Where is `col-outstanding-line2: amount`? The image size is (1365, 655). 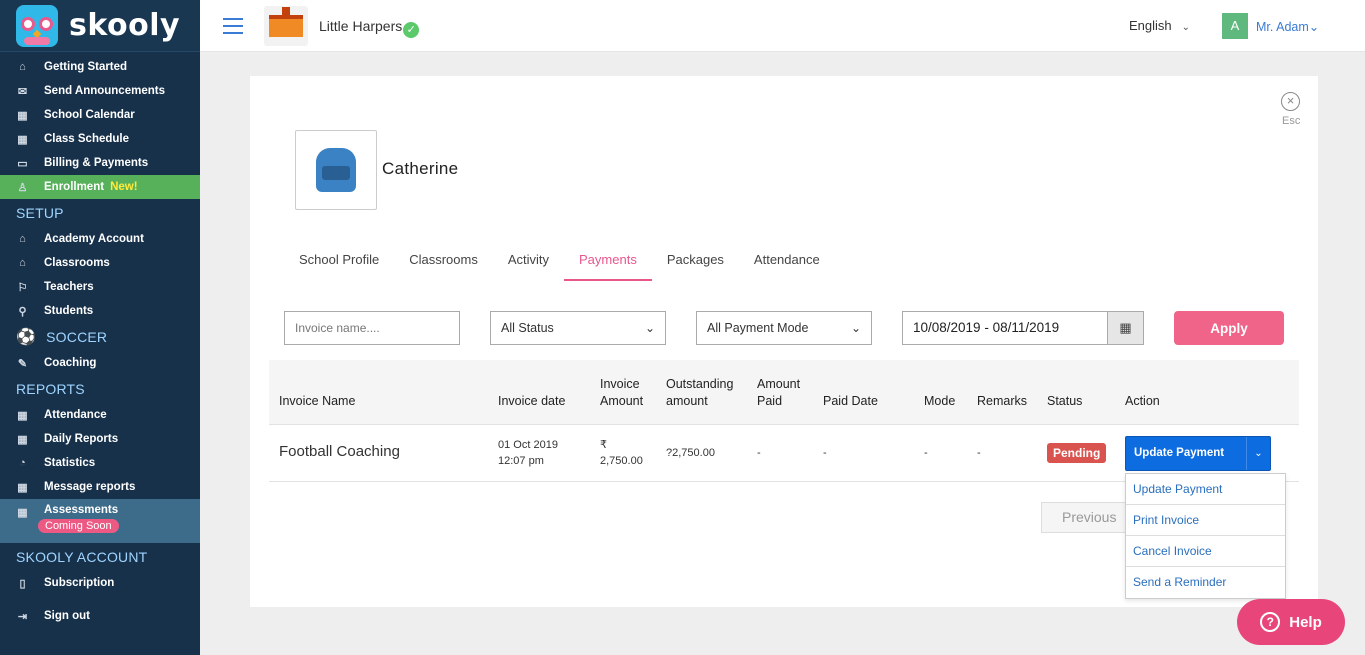
col-outstanding-line2: amount is located at coordinates (687, 401).